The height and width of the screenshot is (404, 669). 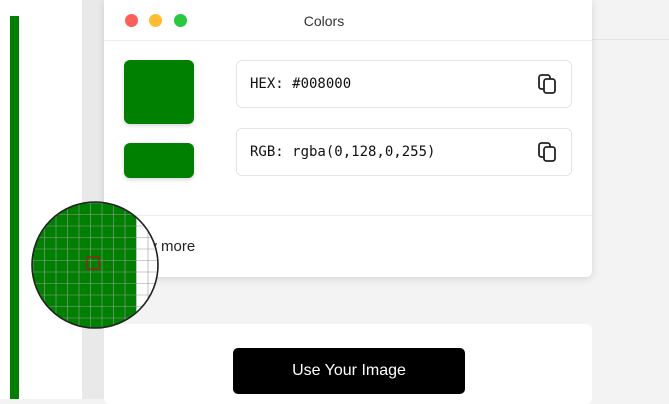 I want to click on rgb-value-field: RGB: rgba(0,128,0,255), so click(x=404, y=152).